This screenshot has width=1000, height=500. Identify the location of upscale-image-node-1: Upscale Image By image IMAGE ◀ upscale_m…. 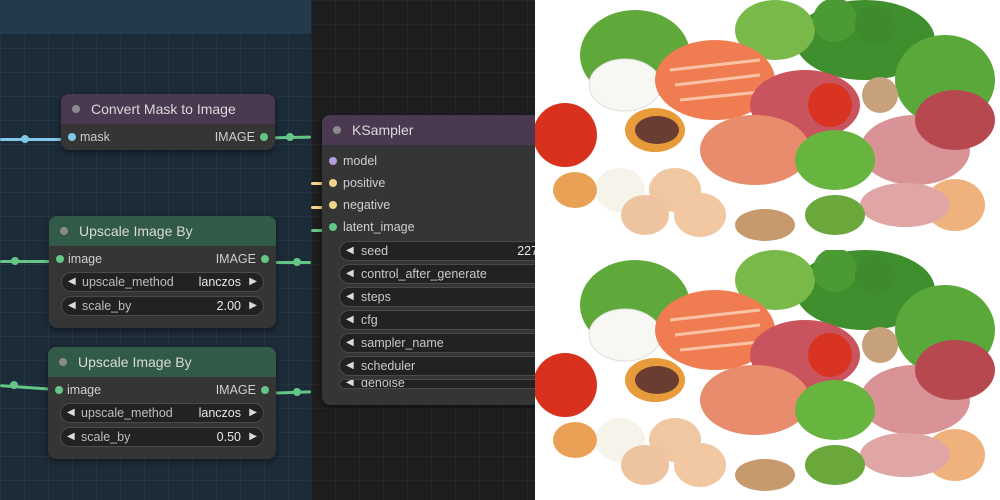
(162, 272).